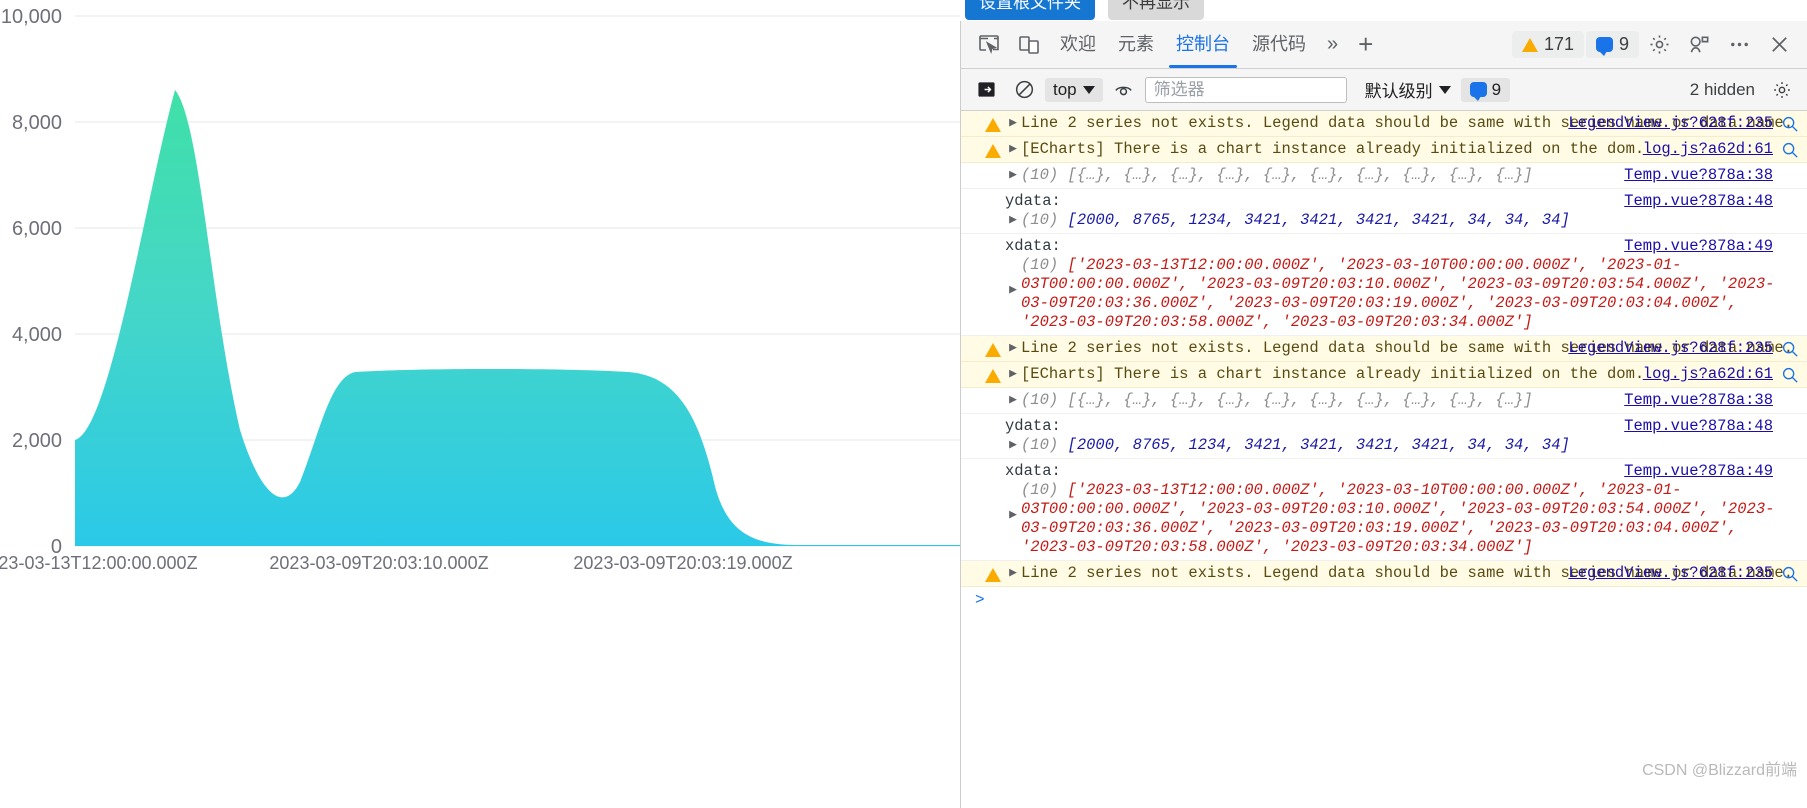 The height and width of the screenshot is (808, 1807). Describe the element at coordinates (1136, 44) in the screenshot. I see `tab-elements: 元素` at that location.